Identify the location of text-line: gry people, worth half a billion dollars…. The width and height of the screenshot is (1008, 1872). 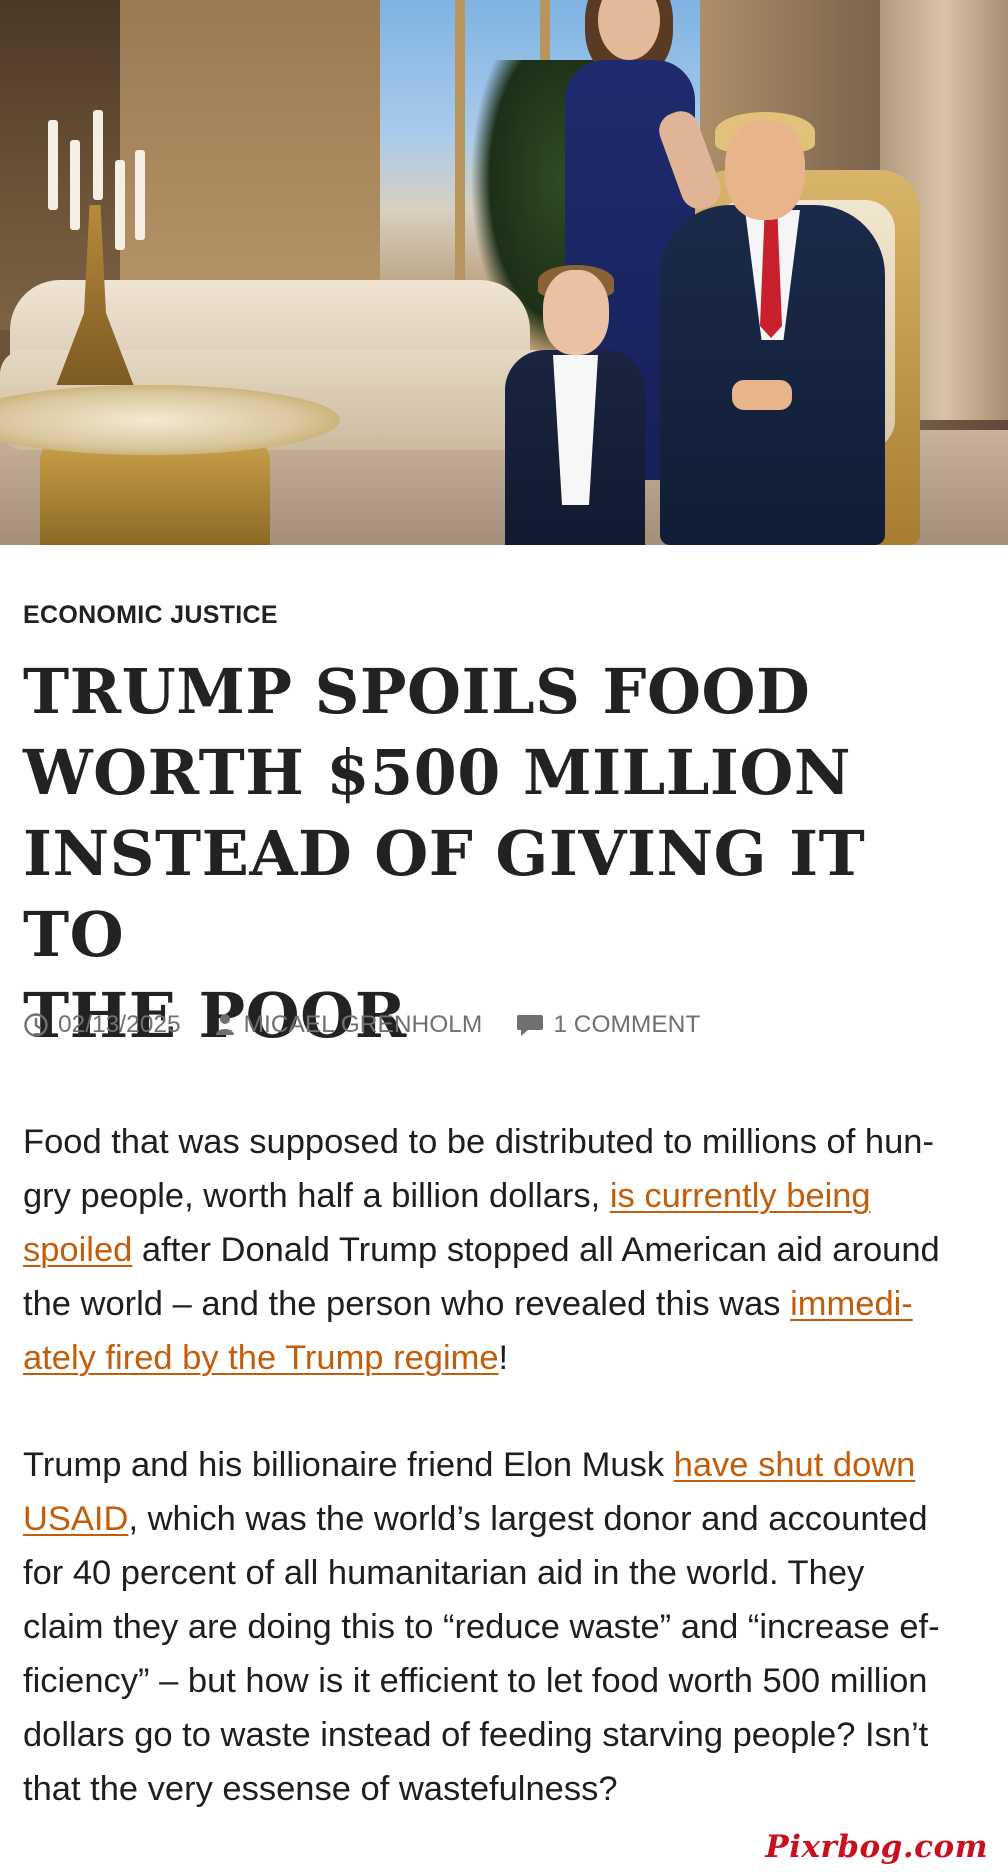
(316, 1196).